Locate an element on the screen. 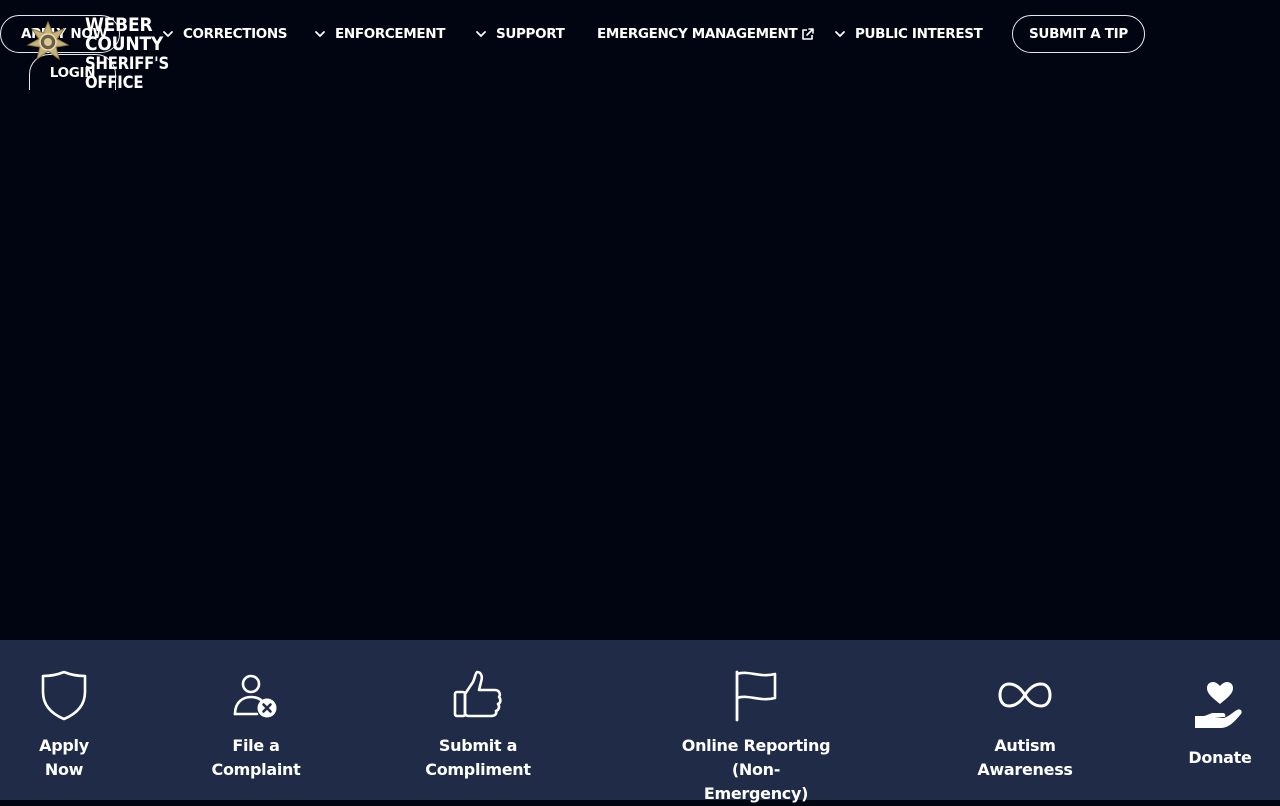 The width and height of the screenshot is (1280, 806). quick-link-label: Submit a Compliment is located at coordinates (478, 757).